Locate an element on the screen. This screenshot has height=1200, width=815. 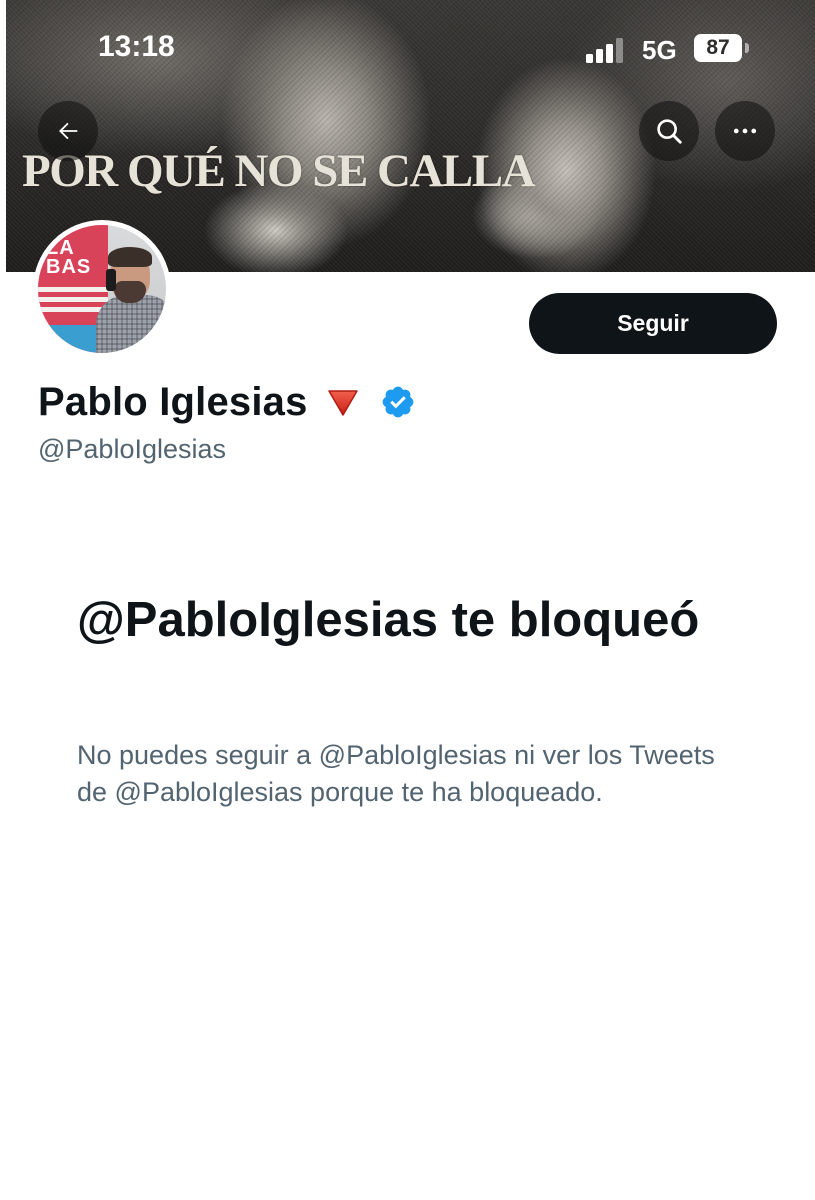
more-options-button is located at coordinates (745, 131).